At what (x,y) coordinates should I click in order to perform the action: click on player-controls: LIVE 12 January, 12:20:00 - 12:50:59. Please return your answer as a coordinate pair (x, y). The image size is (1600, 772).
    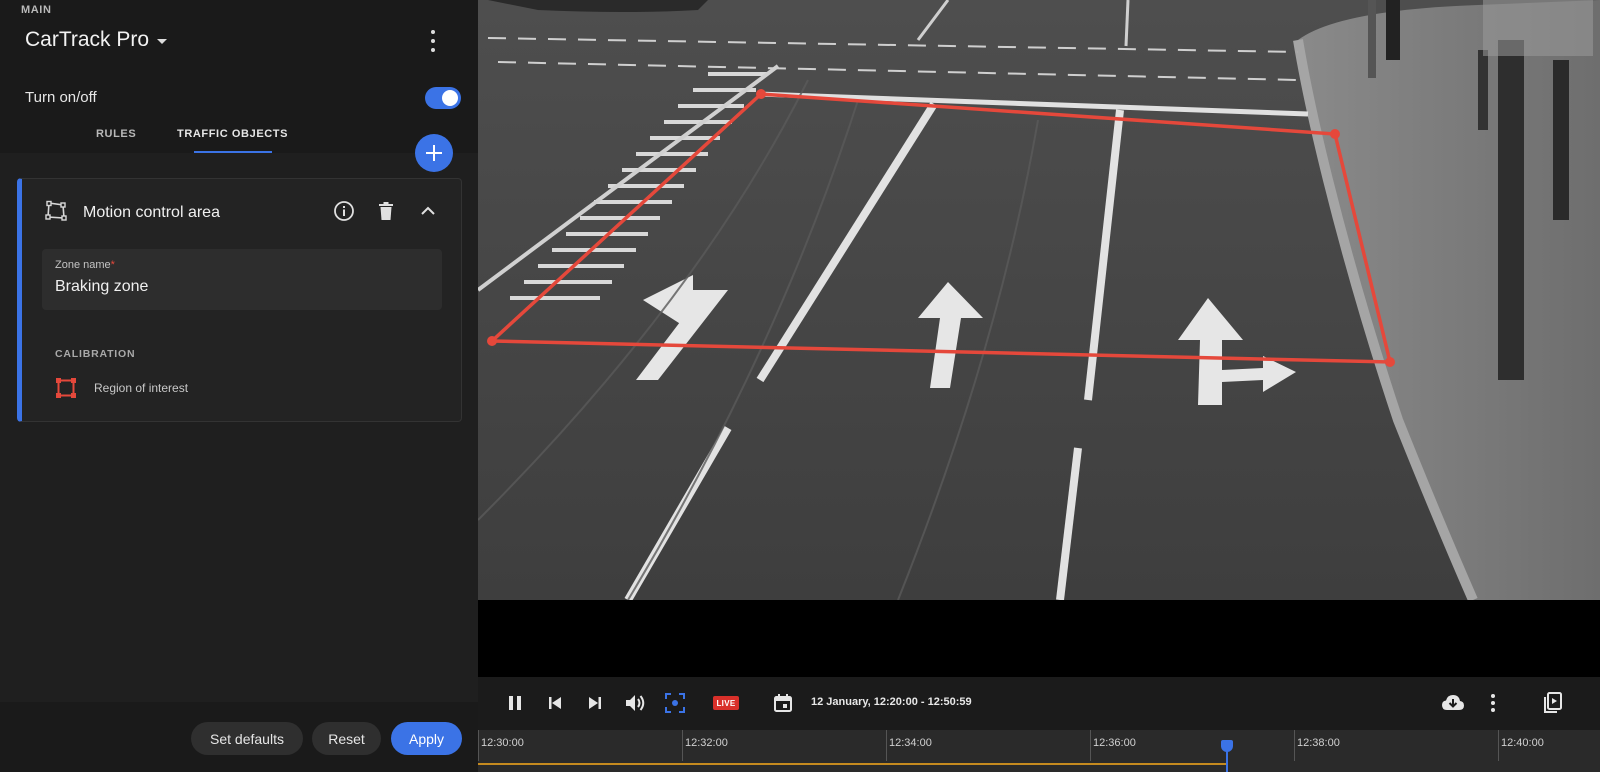
    Looking at the image, I should click on (1039, 703).